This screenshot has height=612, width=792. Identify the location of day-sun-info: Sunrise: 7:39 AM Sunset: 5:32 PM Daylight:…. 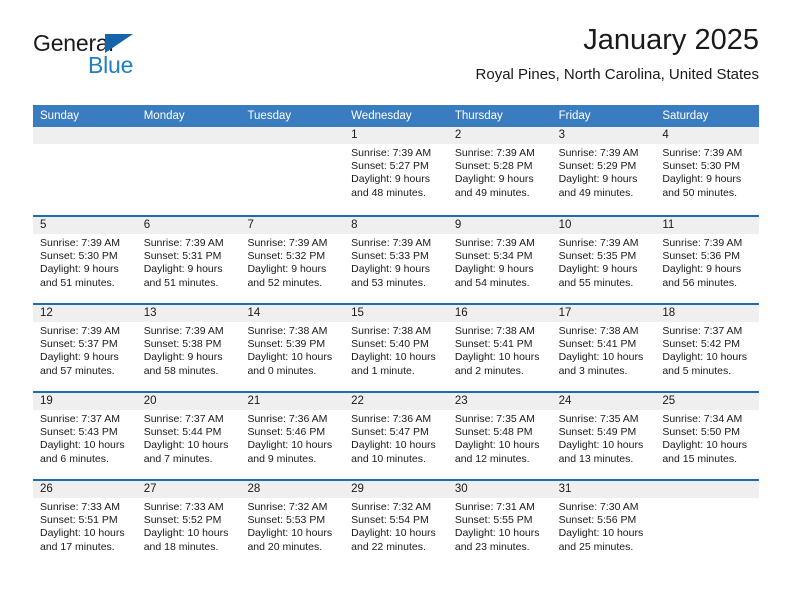
(292, 262).